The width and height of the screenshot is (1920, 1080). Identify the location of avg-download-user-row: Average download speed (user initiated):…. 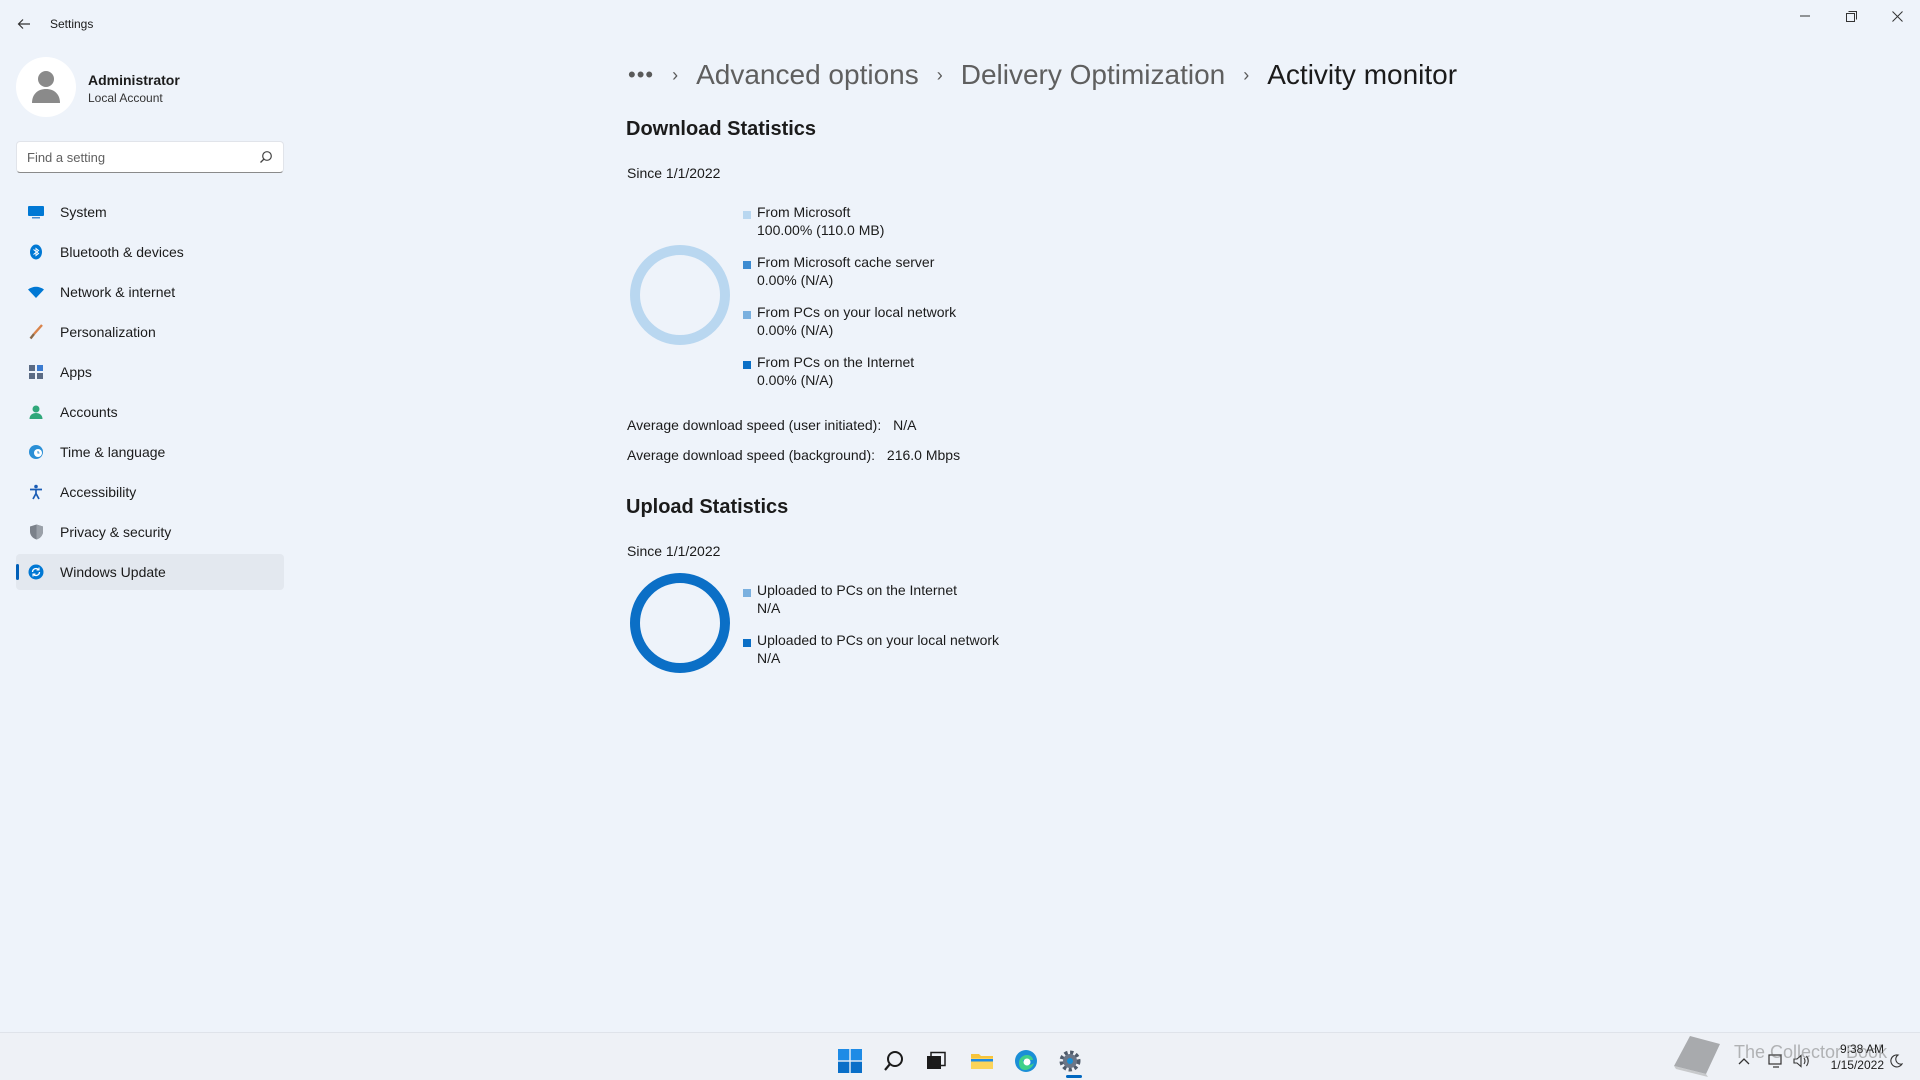
(771, 425).